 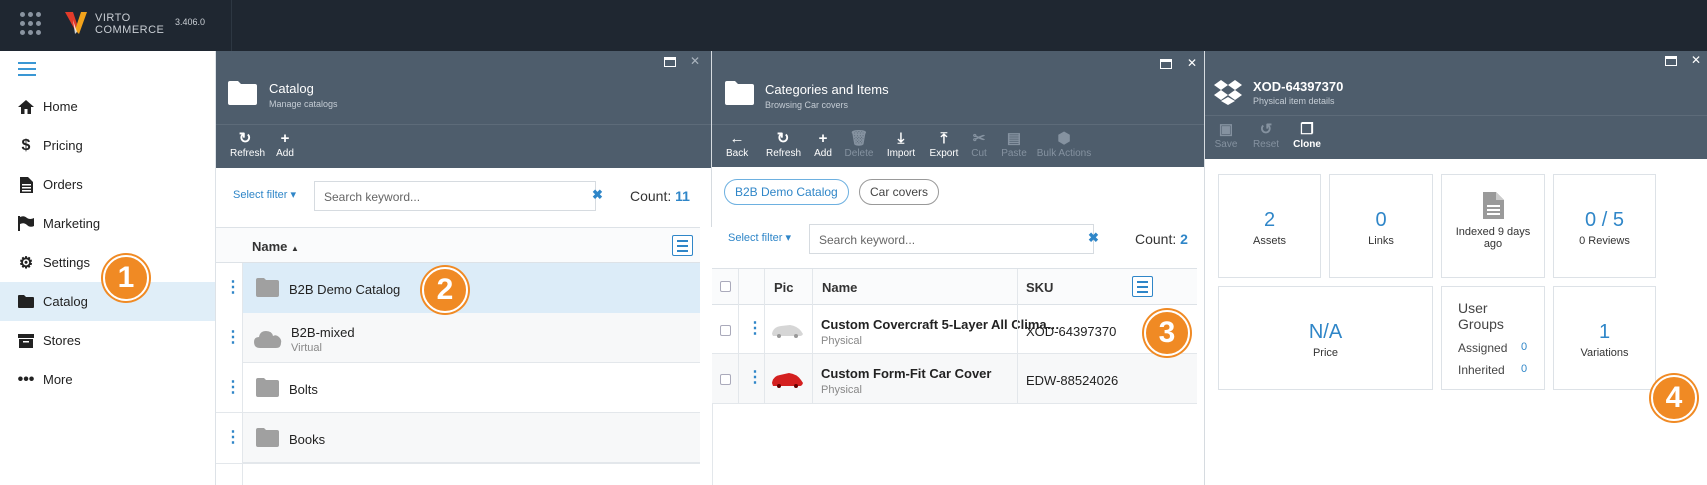 What do you see at coordinates (954, 286) in the screenshot?
I see `grid-header: Pic Name SKU` at bounding box center [954, 286].